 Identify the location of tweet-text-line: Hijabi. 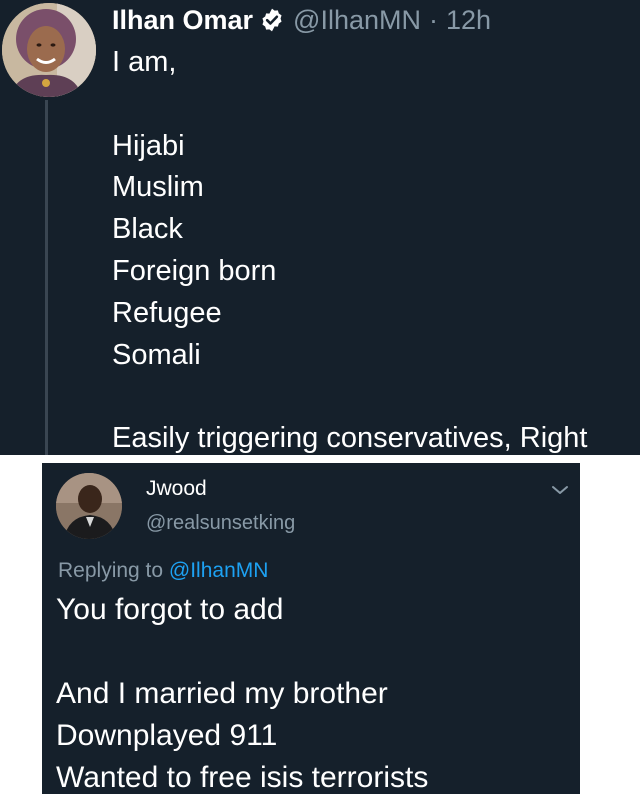
(148, 145).